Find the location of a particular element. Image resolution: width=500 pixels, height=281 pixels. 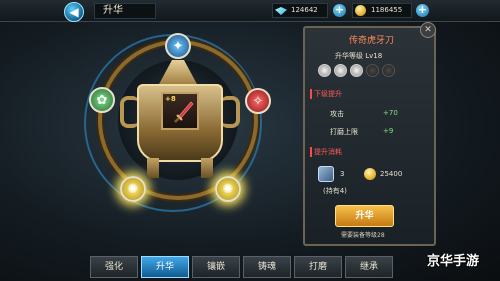

page-title: 升华 is located at coordinates (125, 11).